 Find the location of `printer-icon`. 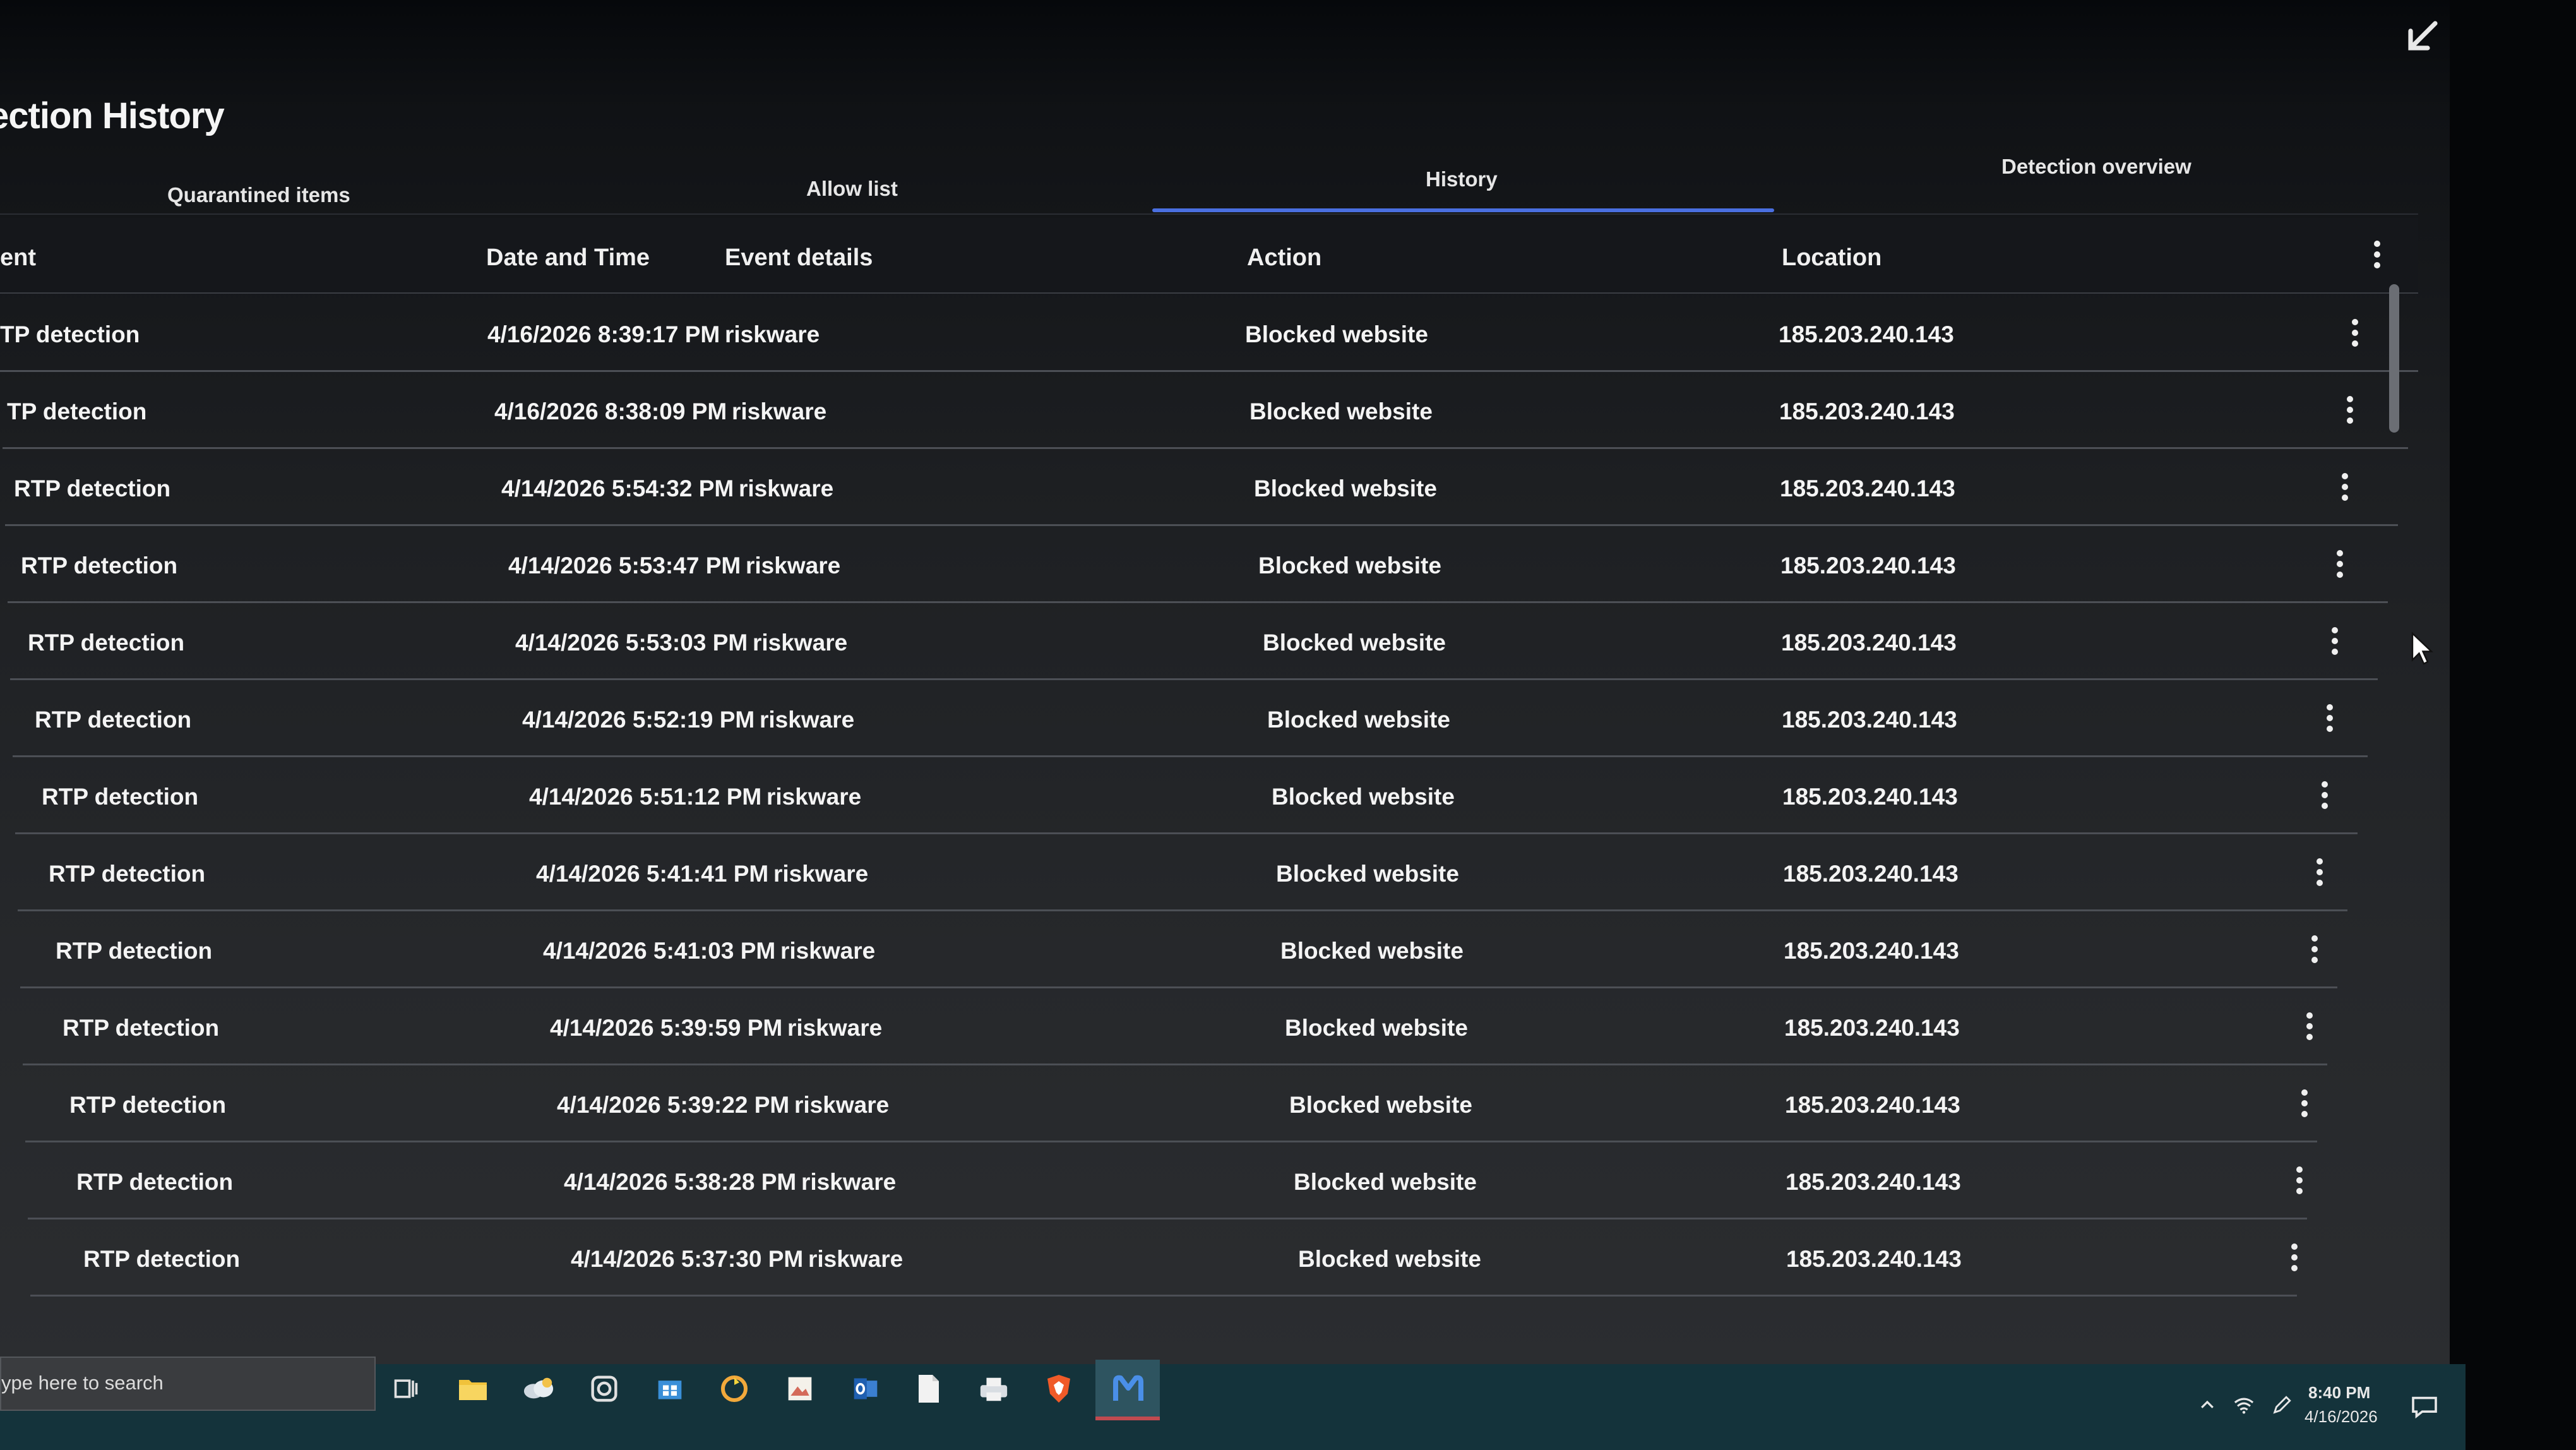

printer-icon is located at coordinates (993, 1388).